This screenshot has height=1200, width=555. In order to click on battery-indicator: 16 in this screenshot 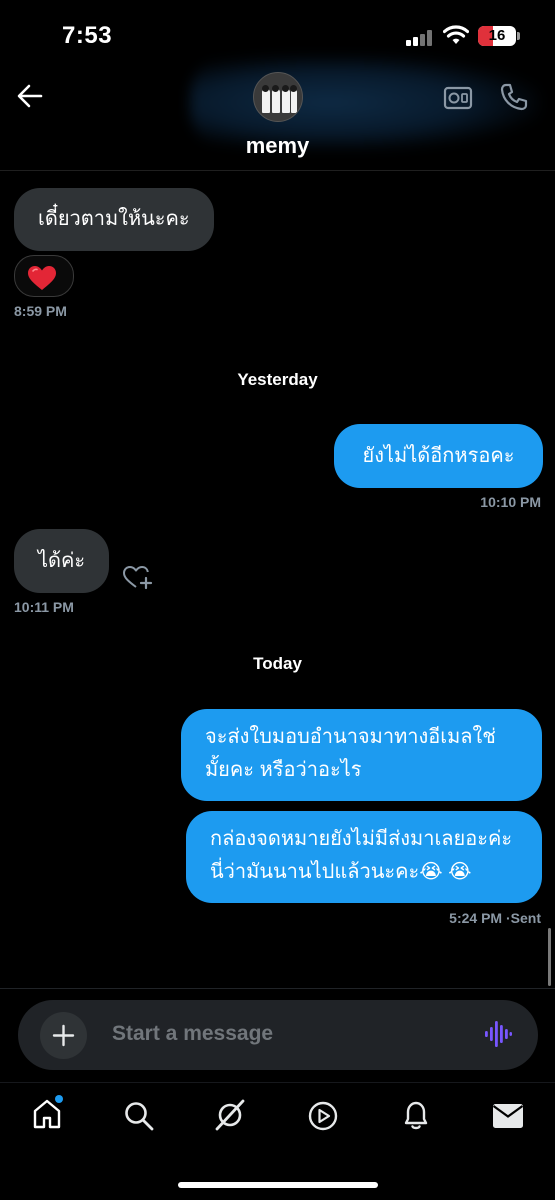, I will do `click(497, 36)`.